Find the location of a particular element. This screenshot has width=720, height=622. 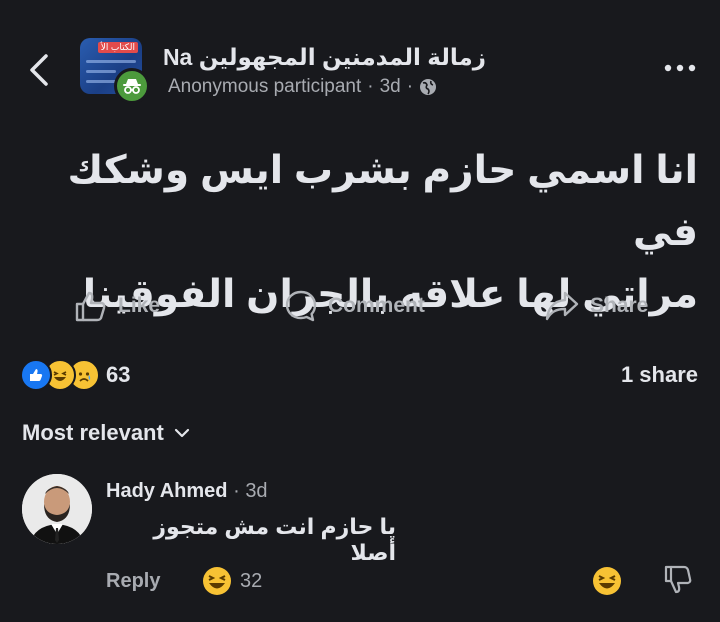

comment-label: Comment is located at coordinates (376, 305).